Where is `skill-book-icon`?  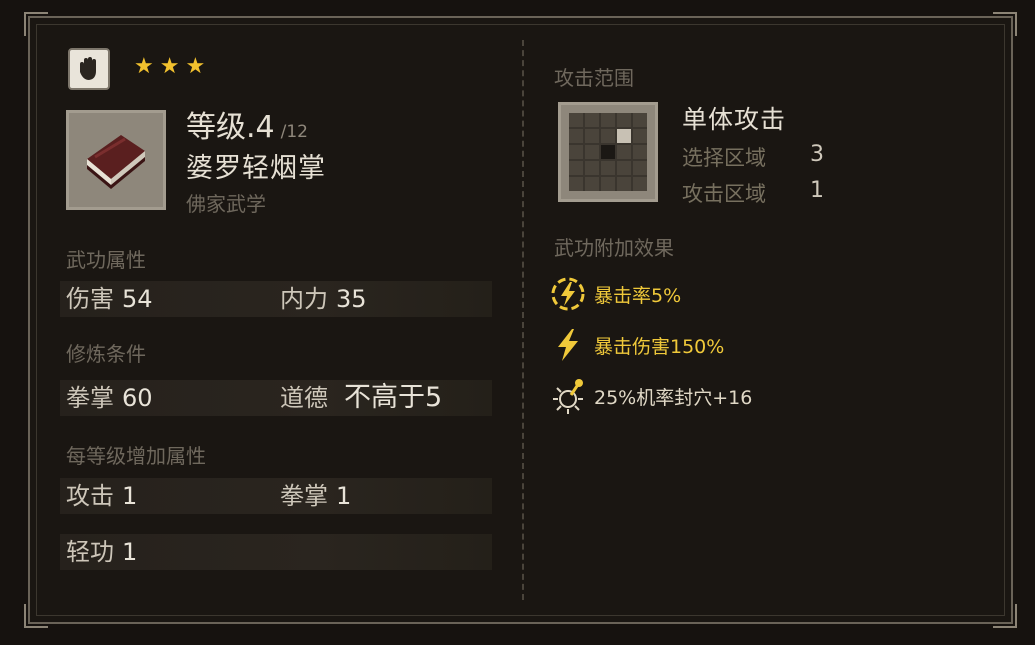
skill-book-icon is located at coordinates (116, 160).